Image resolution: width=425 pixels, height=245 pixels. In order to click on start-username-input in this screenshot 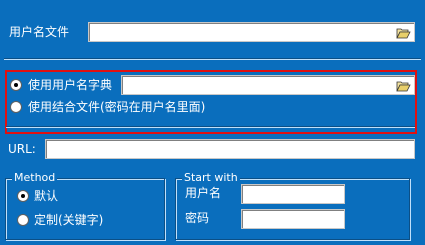, I will do `click(293, 194)`.